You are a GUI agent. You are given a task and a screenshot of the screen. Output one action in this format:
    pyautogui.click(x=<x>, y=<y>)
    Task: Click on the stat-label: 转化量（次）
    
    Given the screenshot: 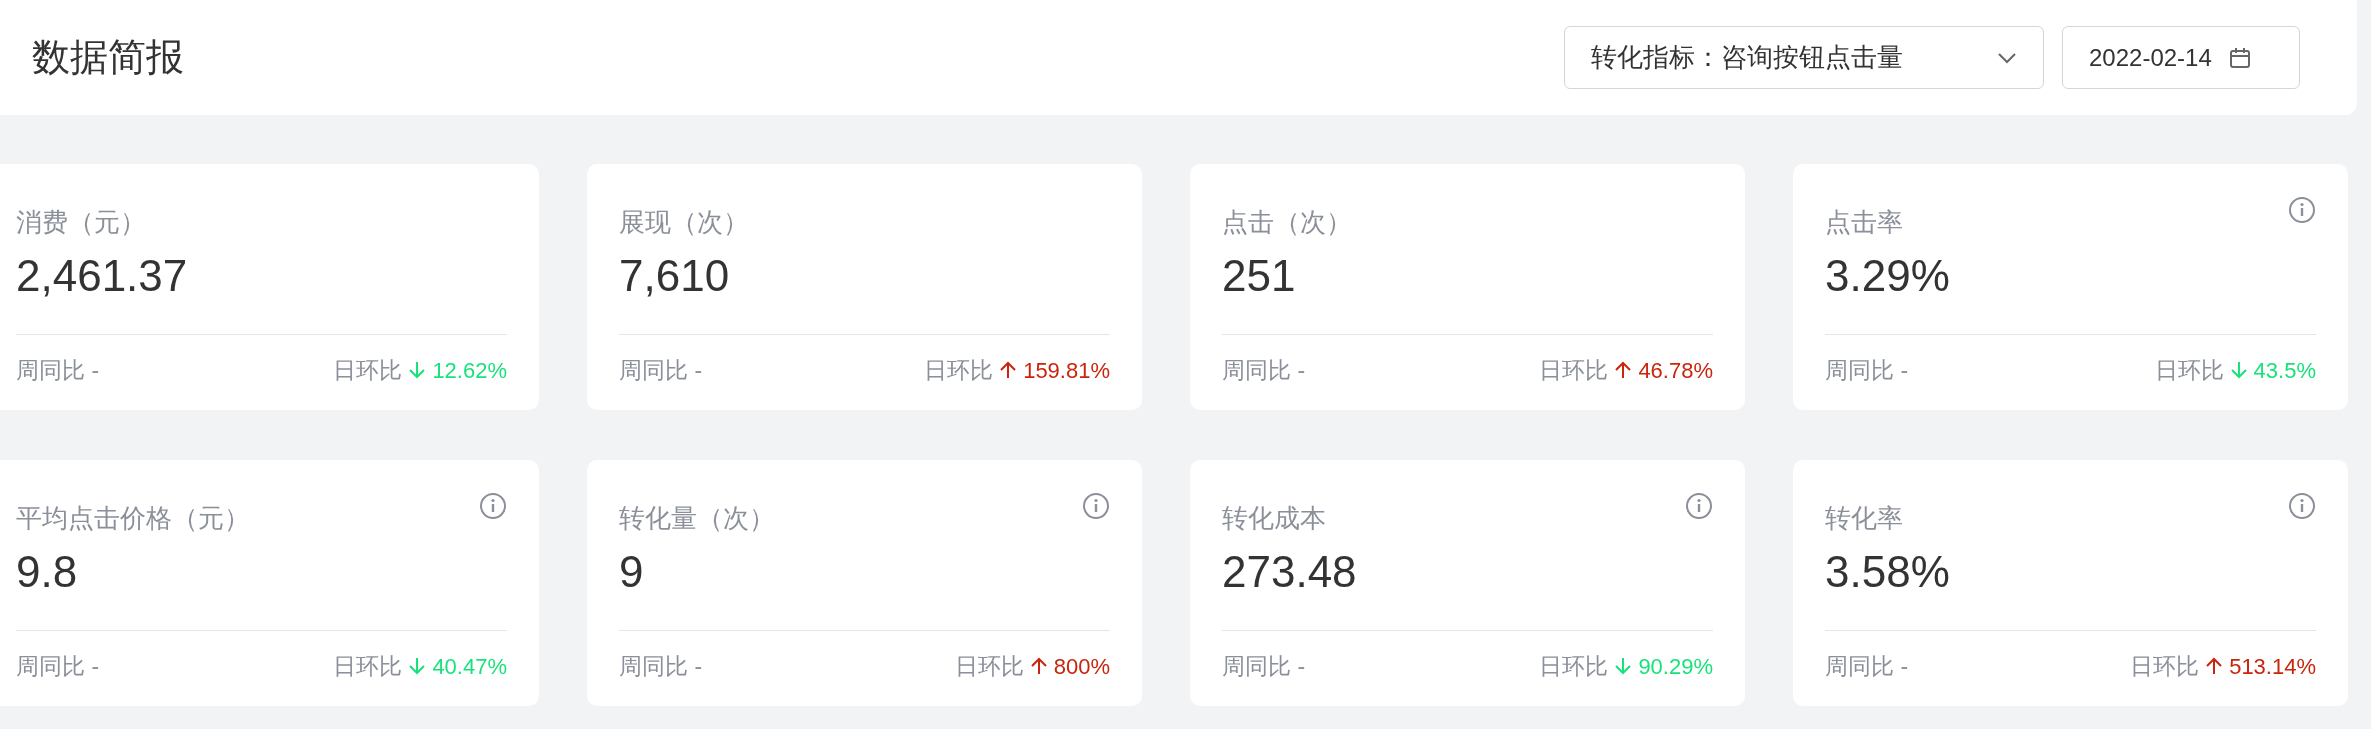 What is the action you would take?
    pyautogui.click(x=697, y=518)
    